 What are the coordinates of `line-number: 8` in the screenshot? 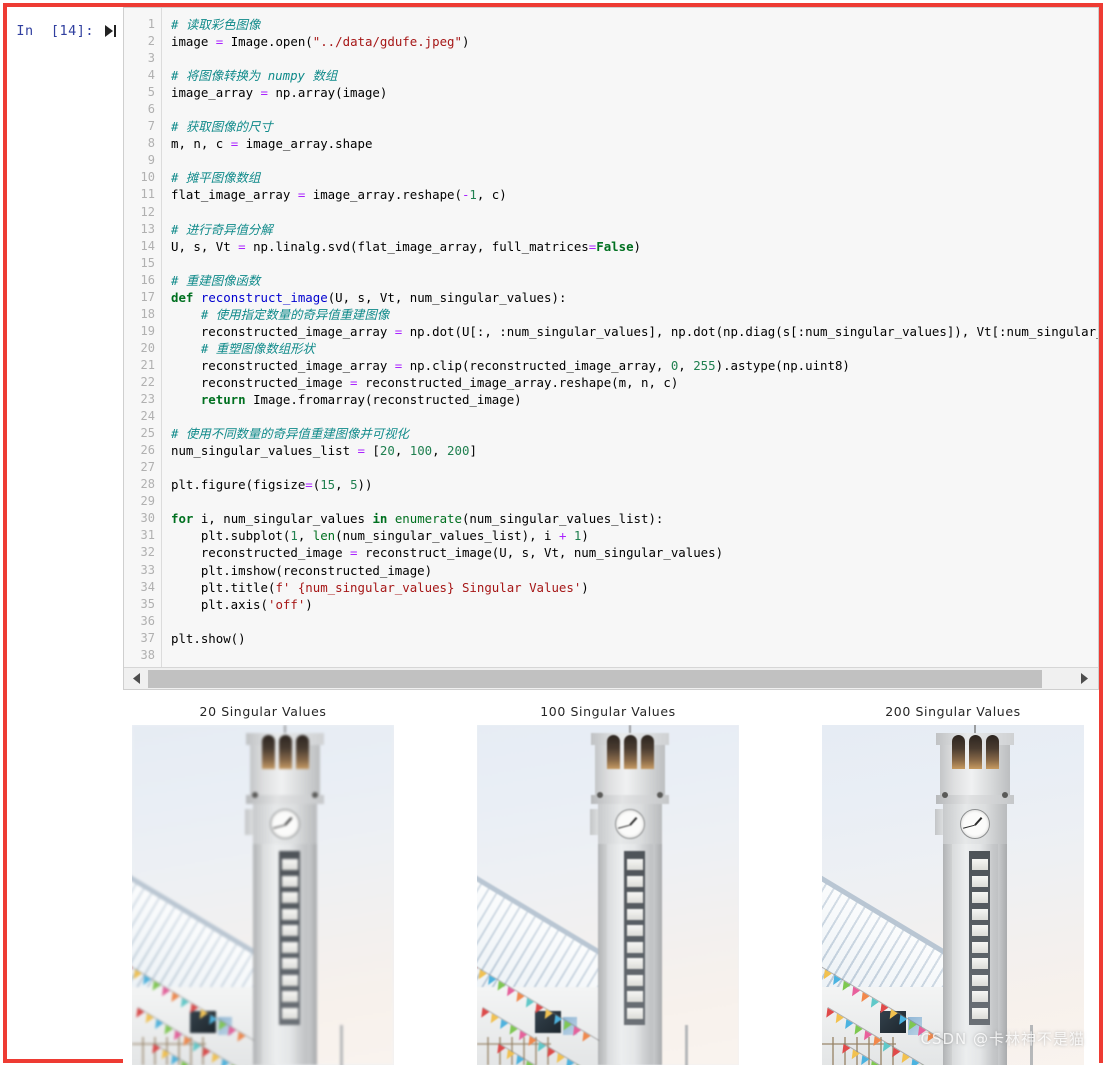 It's located at (151, 143).